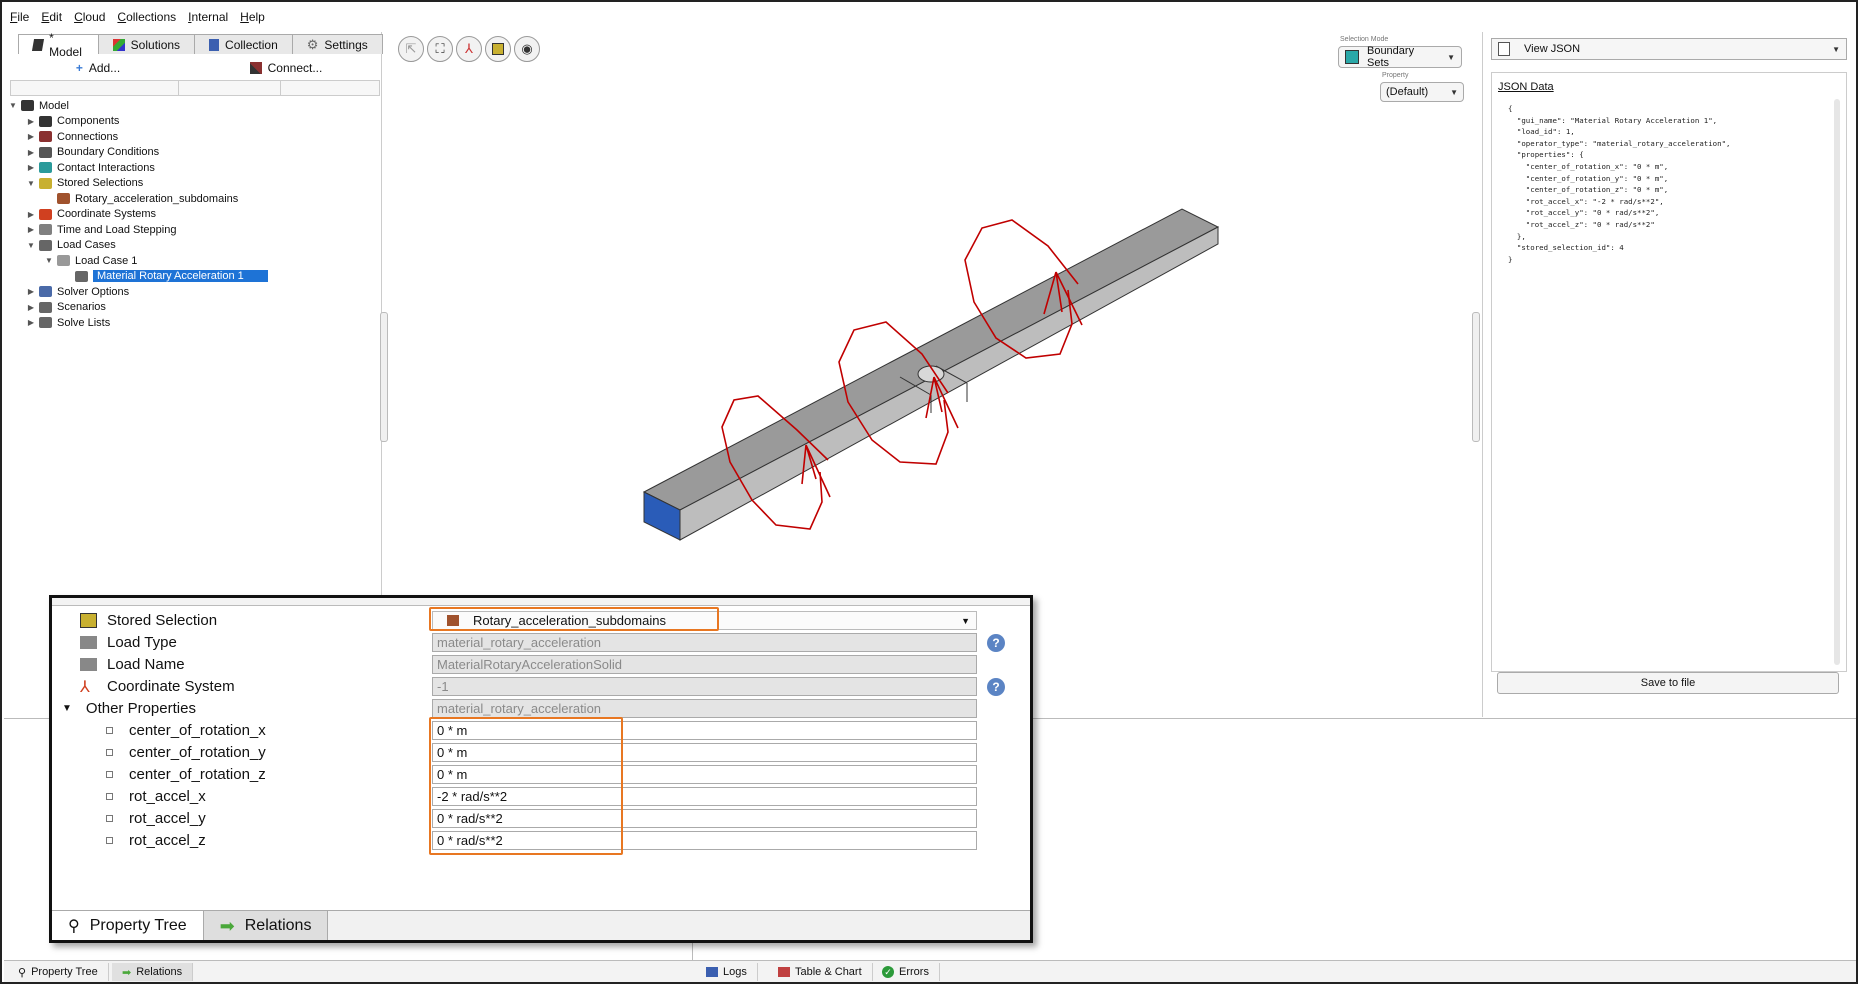  Describe the element at coordinates (88, 620) in the screenshot. I see `stored-selection-icon` at that location.